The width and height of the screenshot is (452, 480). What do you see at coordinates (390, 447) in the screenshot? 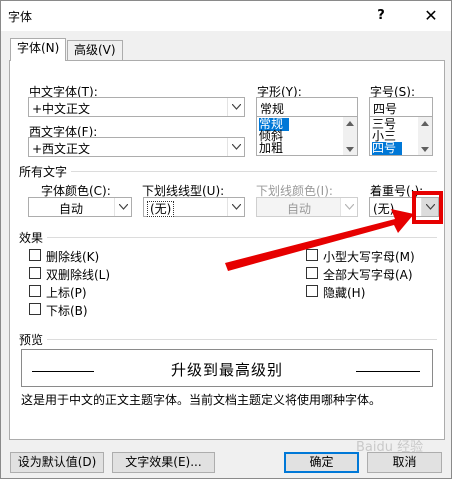
I see `watermark: Baidu 经验` at bounding box center [390, 447].